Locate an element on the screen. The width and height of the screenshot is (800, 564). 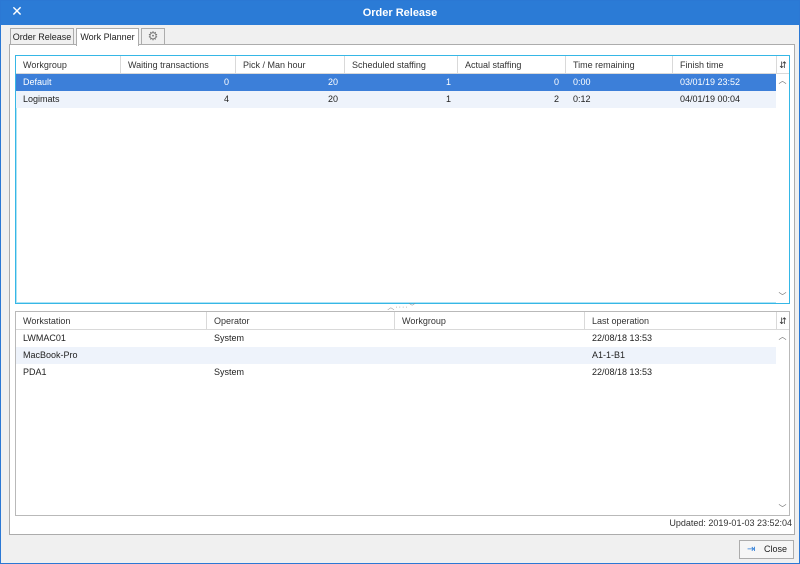
cell-time-remaining: 0:00 is located at coordinates (582, 82).